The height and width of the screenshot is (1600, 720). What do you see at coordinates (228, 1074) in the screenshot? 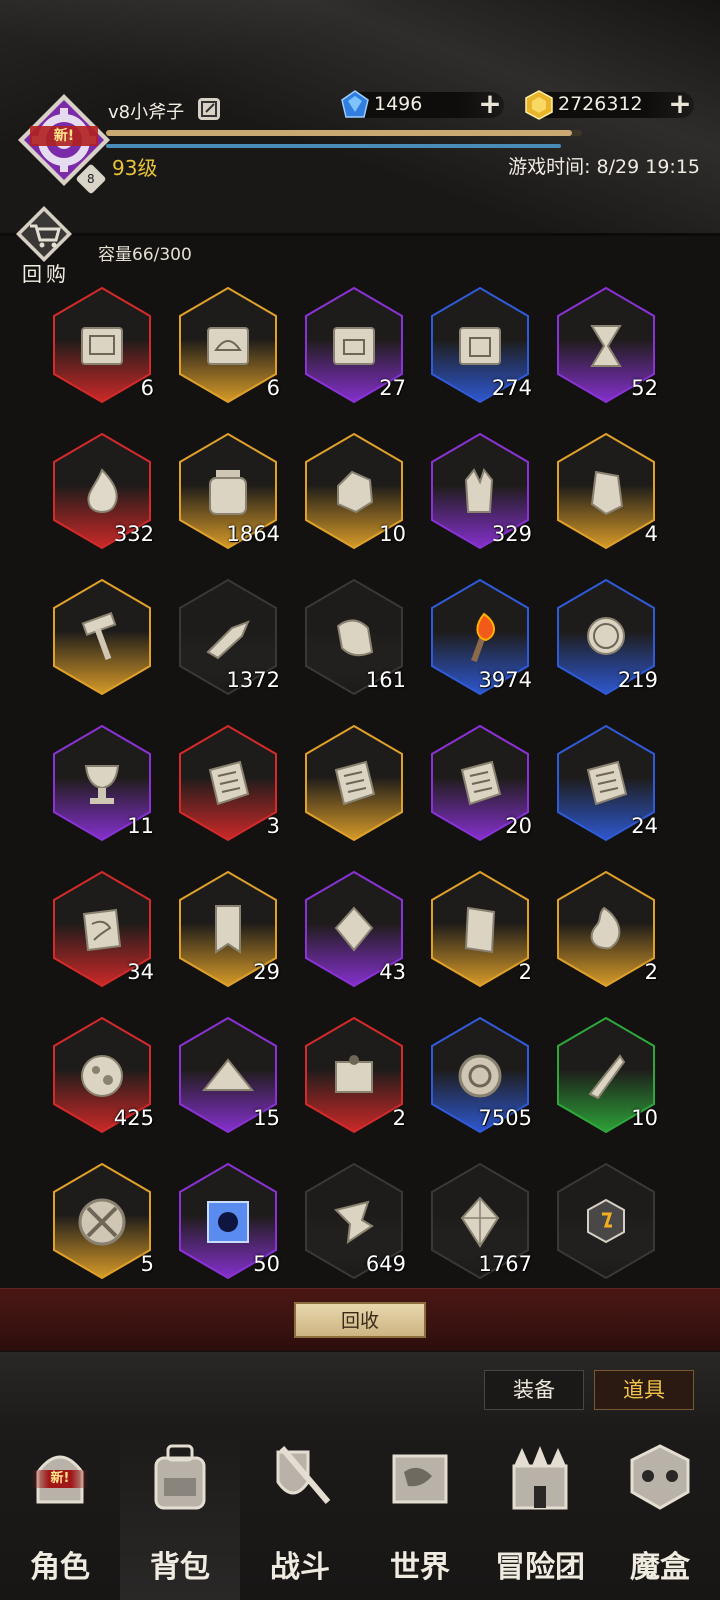
I see `sand-pile-icon` at bounding box center [228, 1074].